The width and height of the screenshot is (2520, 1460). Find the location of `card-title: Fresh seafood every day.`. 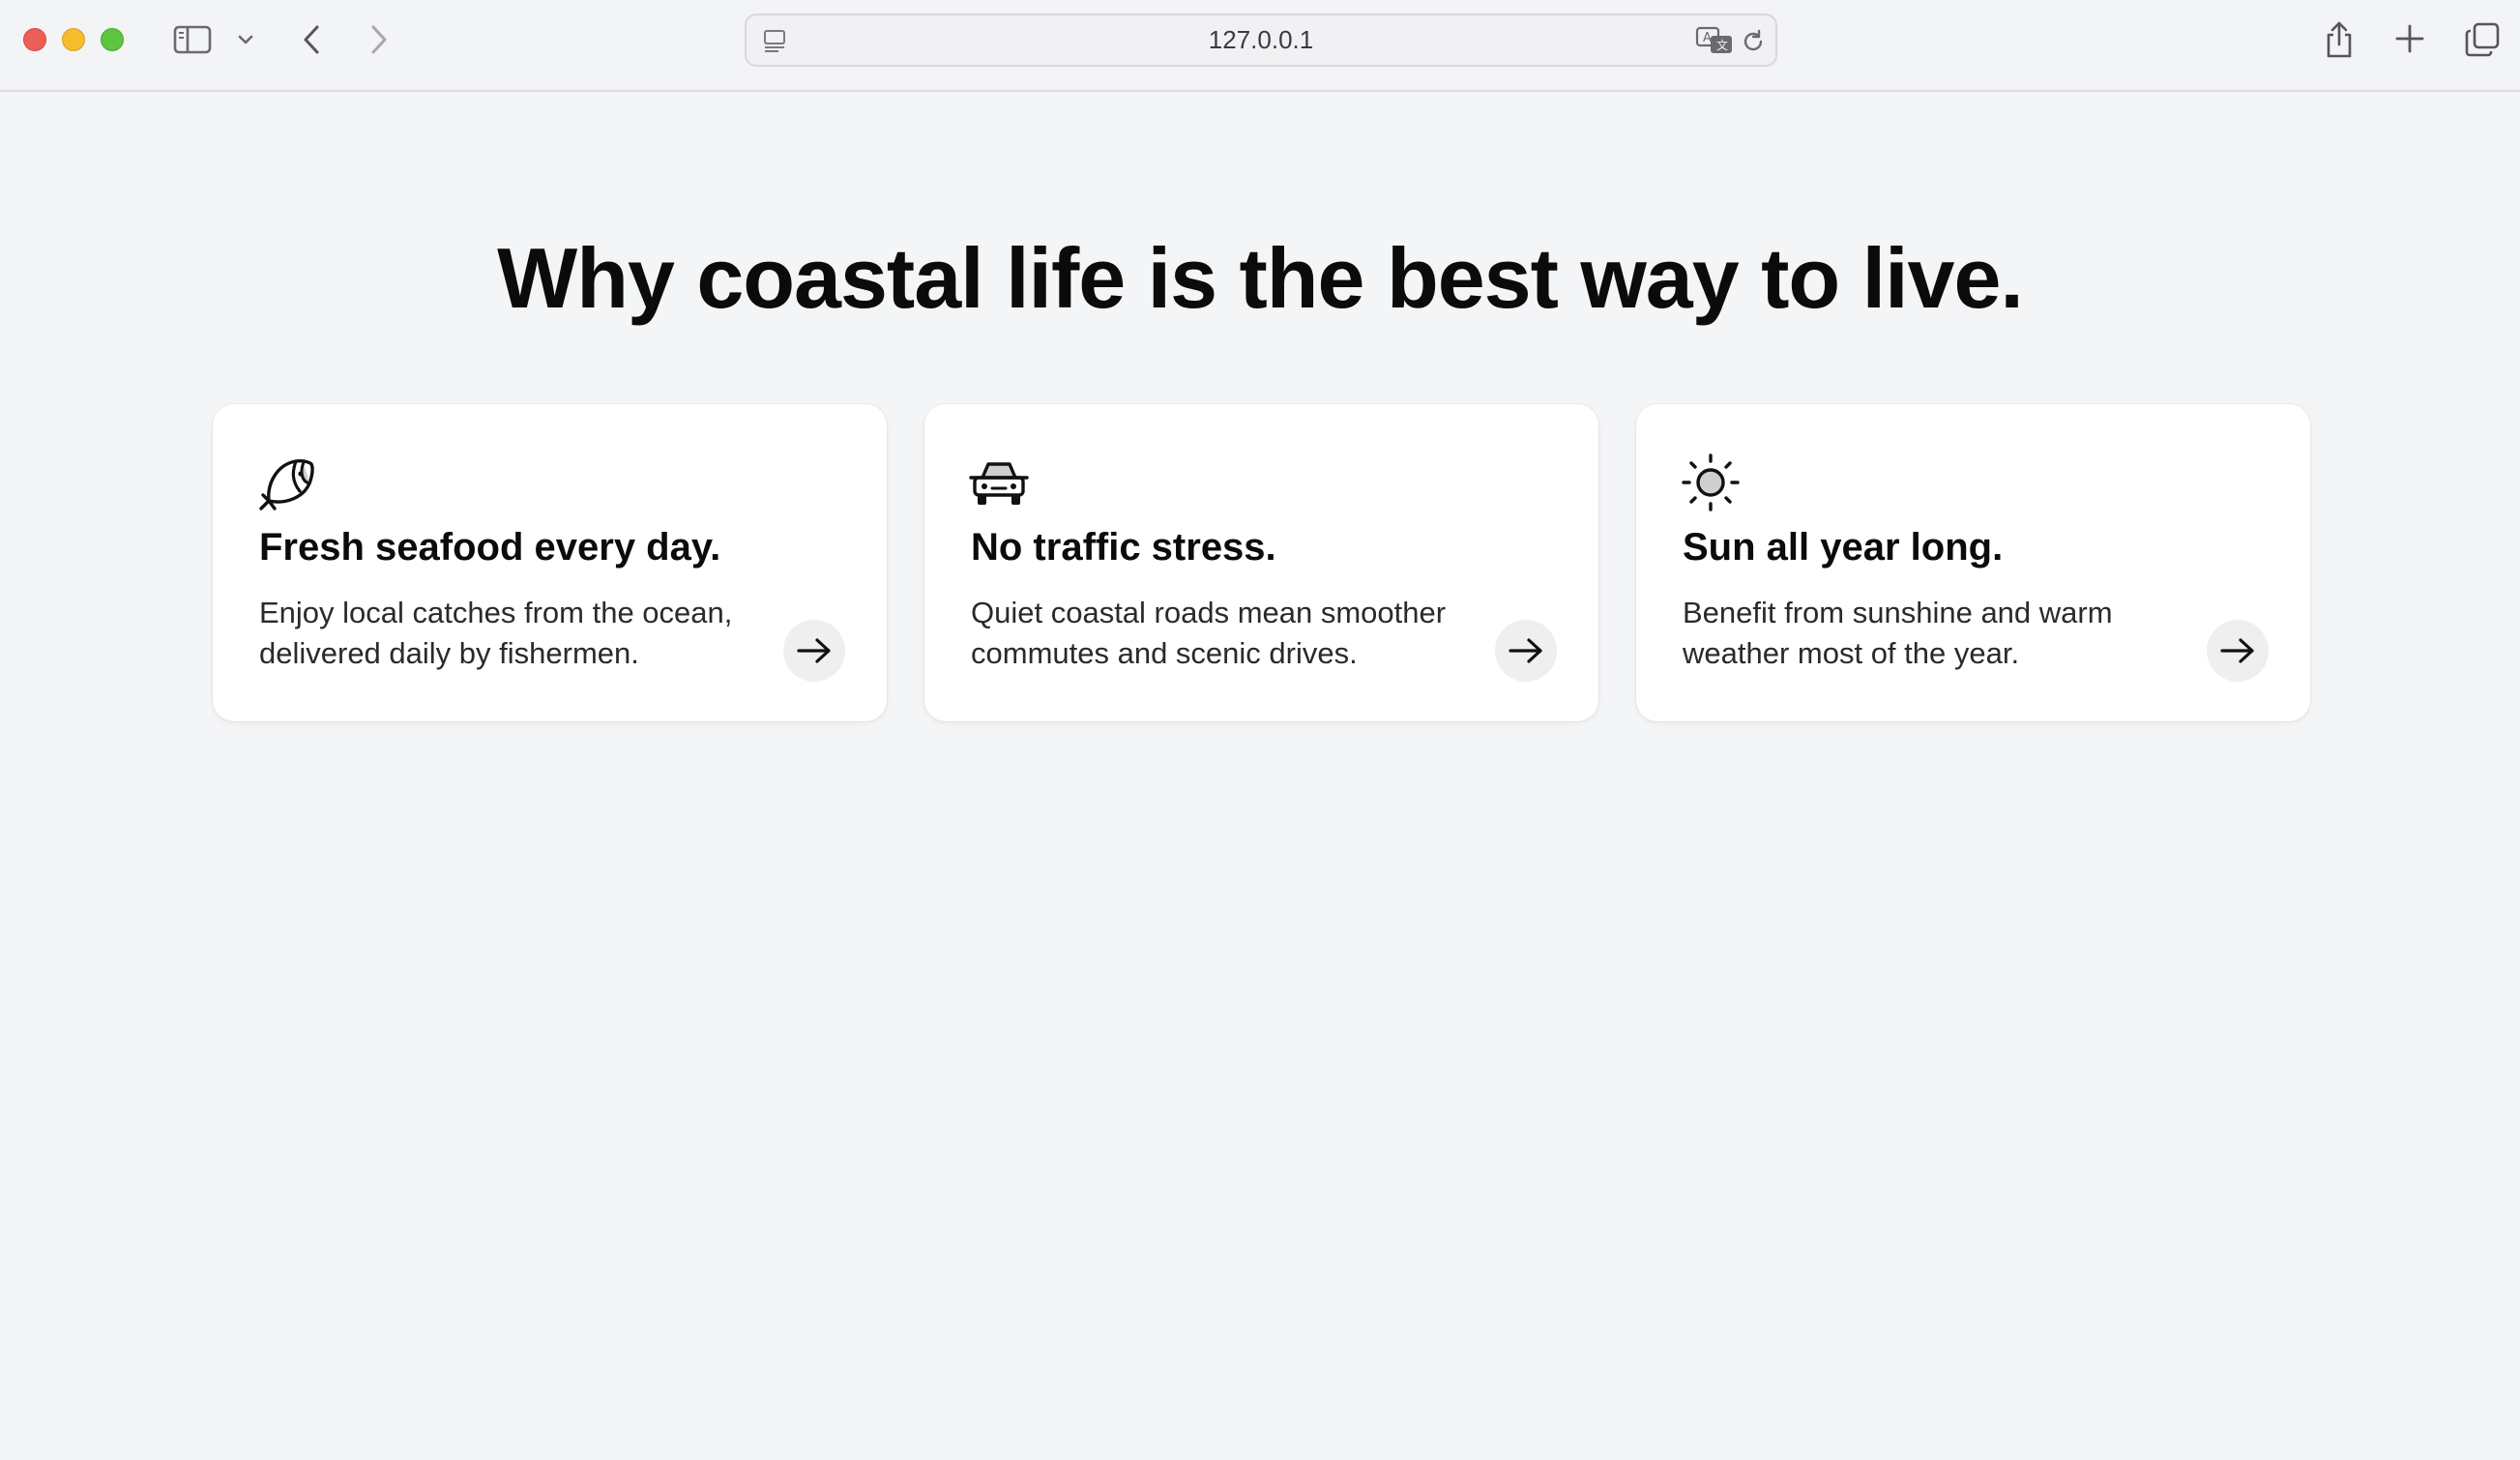

card-title: Fresh seafood every day. is located at coordinates (490, 547).